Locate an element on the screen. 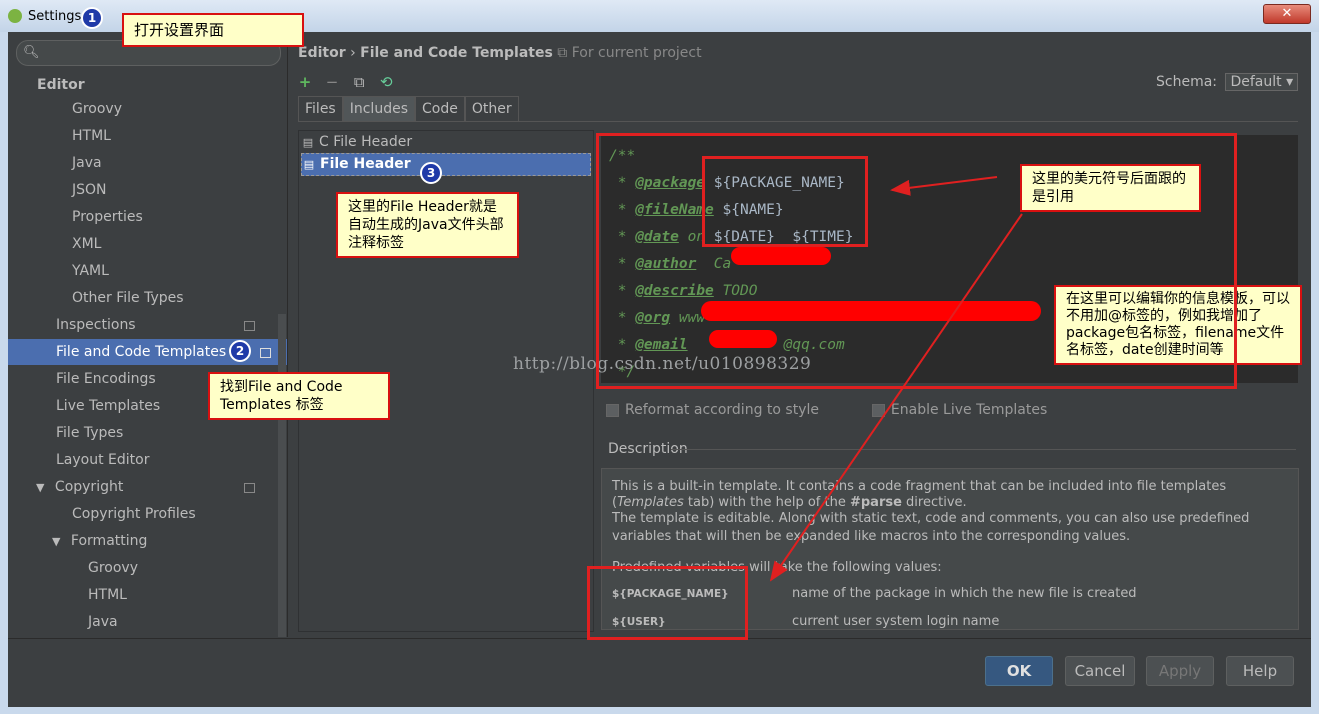 The height and width of the screenshot is (714, 1319). arrow-to-predefined-vars is located at coordinates (896, 397).